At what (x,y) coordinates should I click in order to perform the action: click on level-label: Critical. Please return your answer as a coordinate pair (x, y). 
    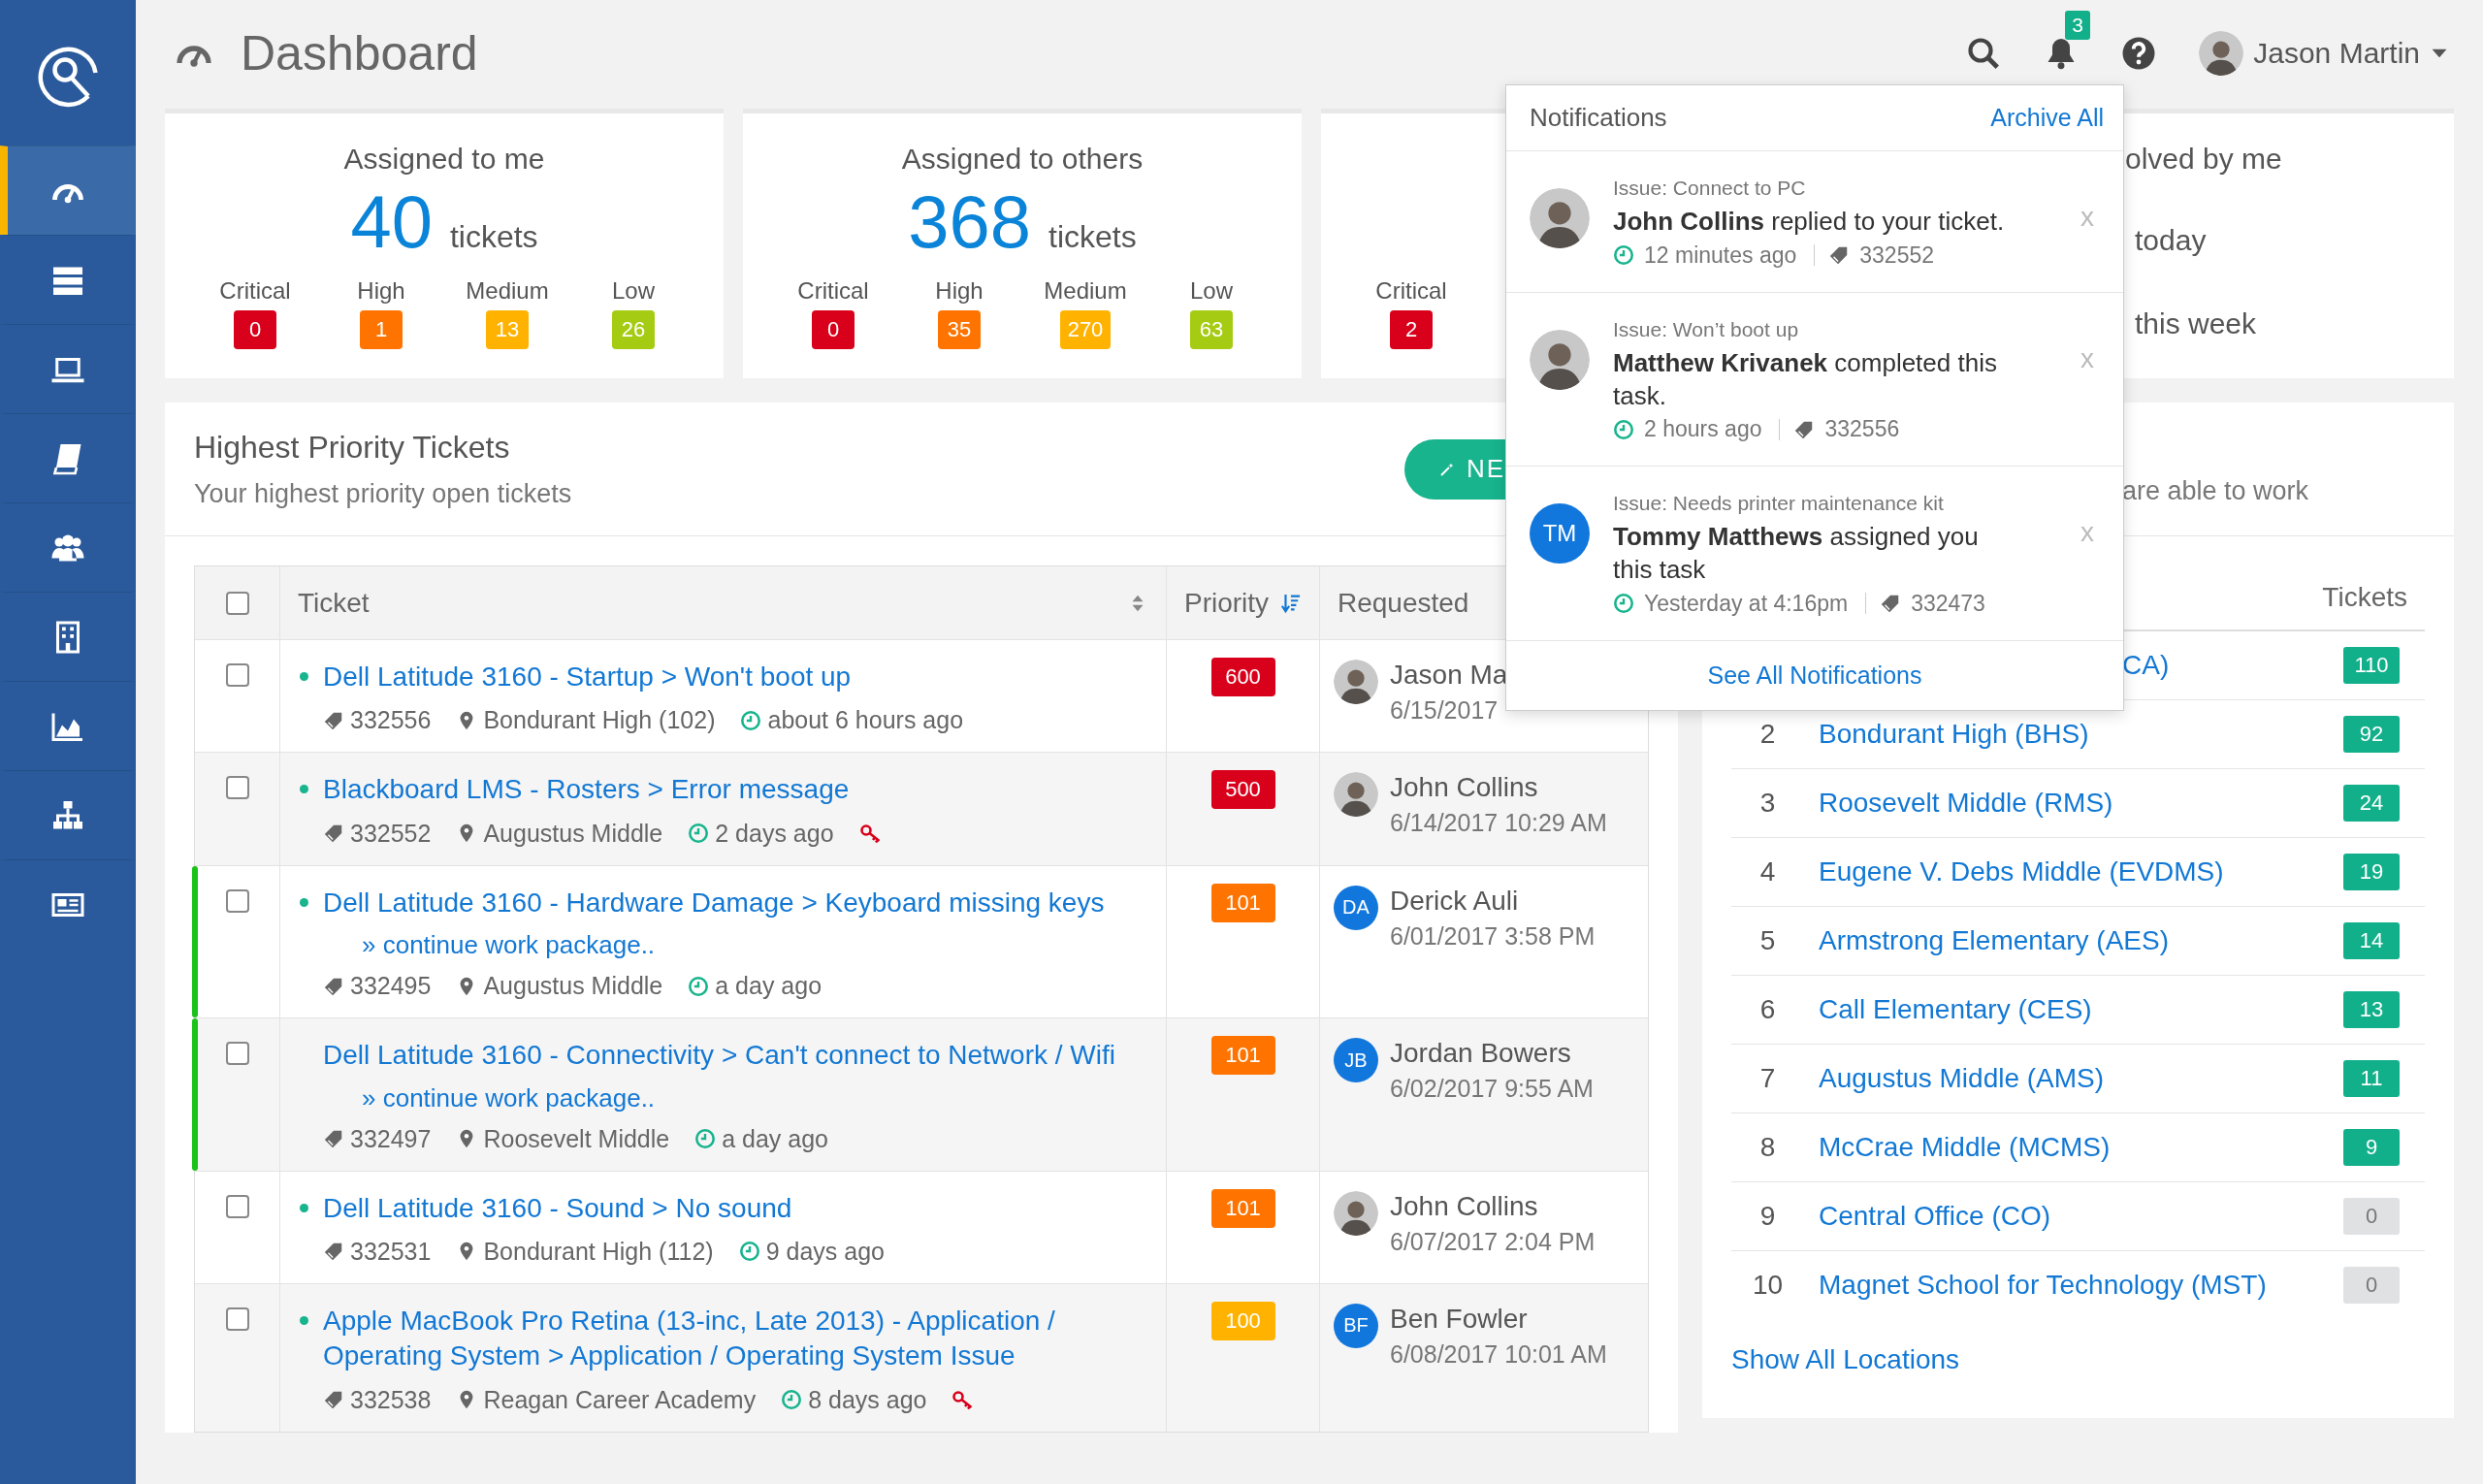
    Looking at the image, I should click on (255, 291).